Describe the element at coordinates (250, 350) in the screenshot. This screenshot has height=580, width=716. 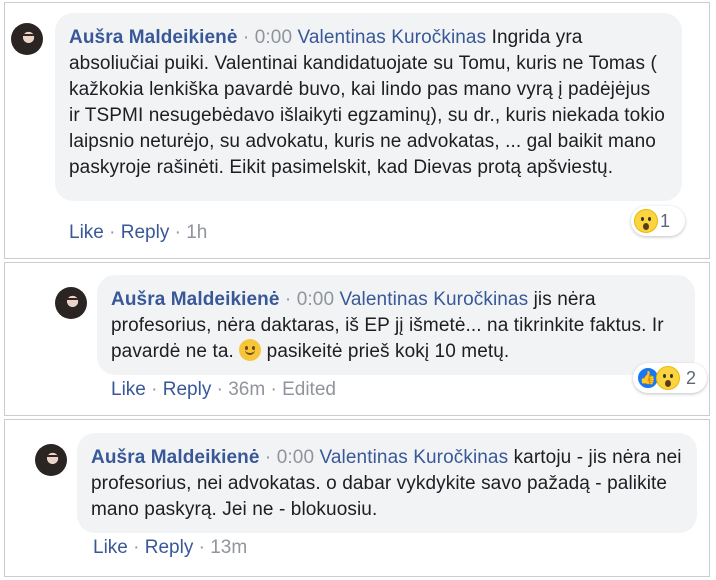
I see `smiley-icon` at that location.